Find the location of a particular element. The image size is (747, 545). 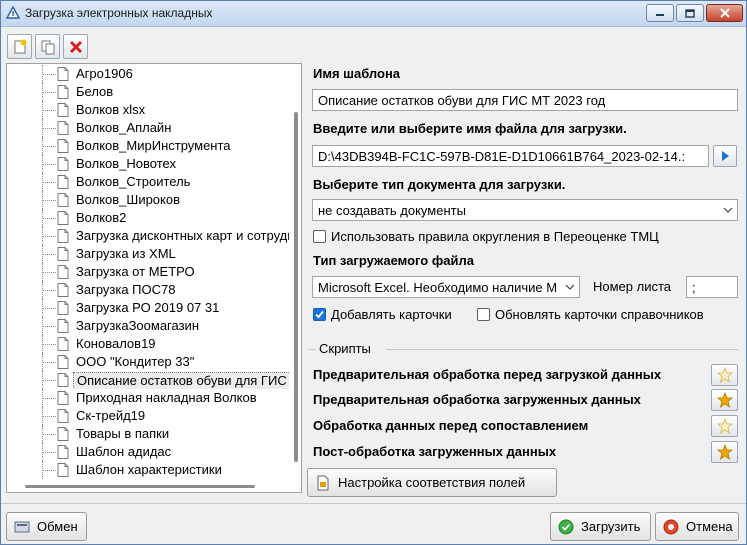

tree-item: Ск-трейд19 is located at coordinates (148, 416).